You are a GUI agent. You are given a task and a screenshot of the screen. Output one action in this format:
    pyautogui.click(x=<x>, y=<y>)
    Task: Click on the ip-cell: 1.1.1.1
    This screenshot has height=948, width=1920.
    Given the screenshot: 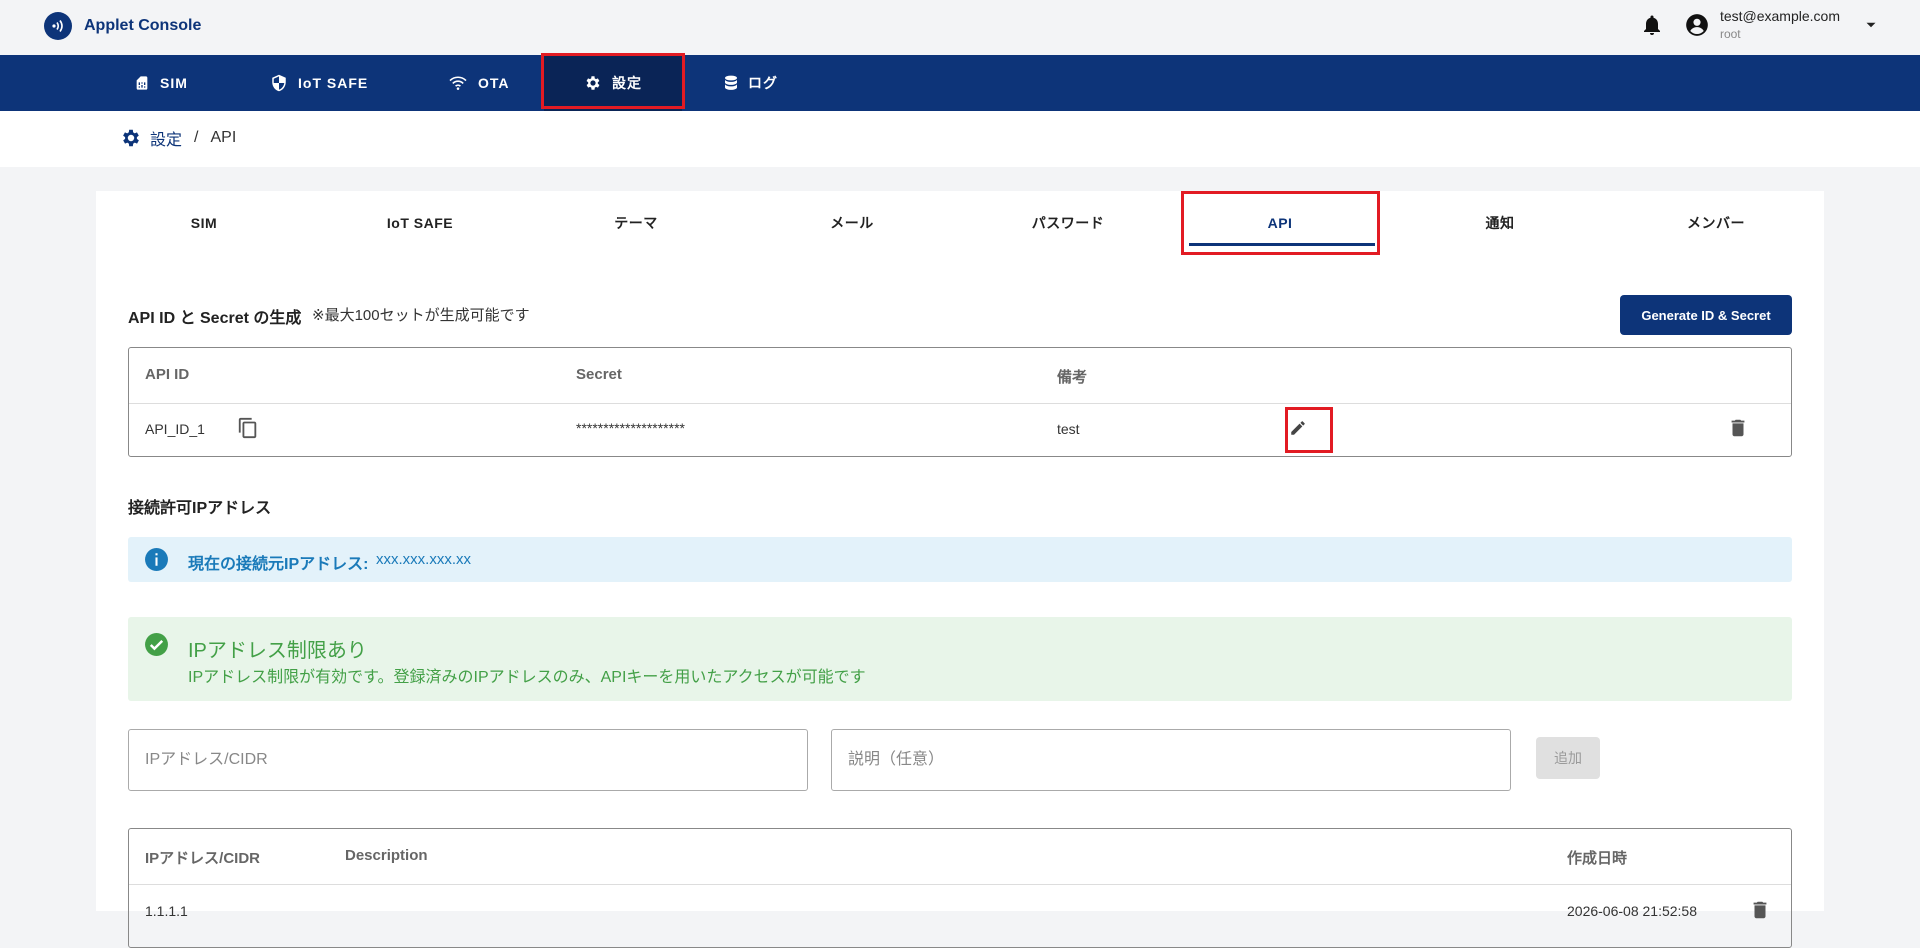 What is the action you would take?
    pyautogui.click(x=166, y=911)
    